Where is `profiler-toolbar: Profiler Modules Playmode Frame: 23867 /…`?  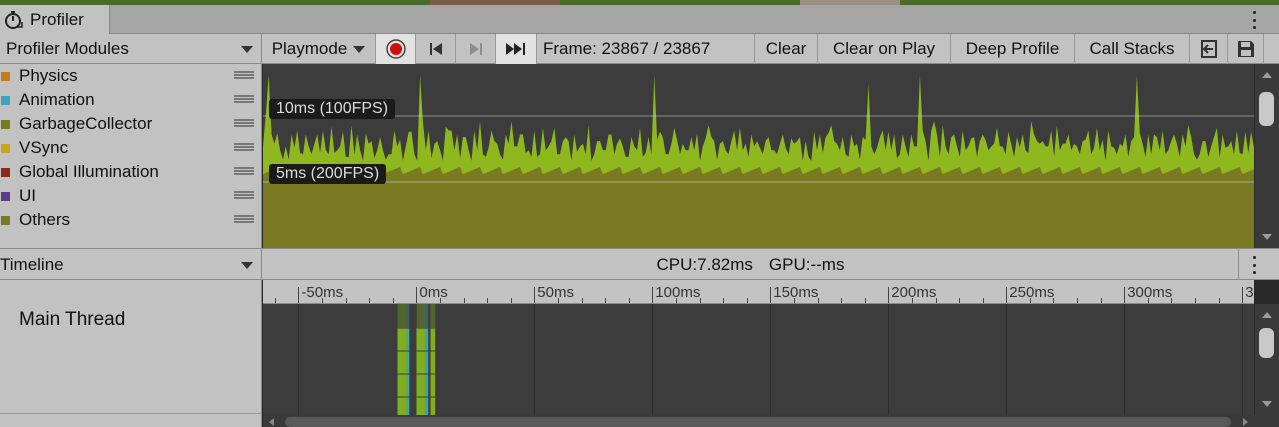
profiler-toolbar: Profiler Modules Playmode Frame: 23867 /… is located at coordinates (639, 49).